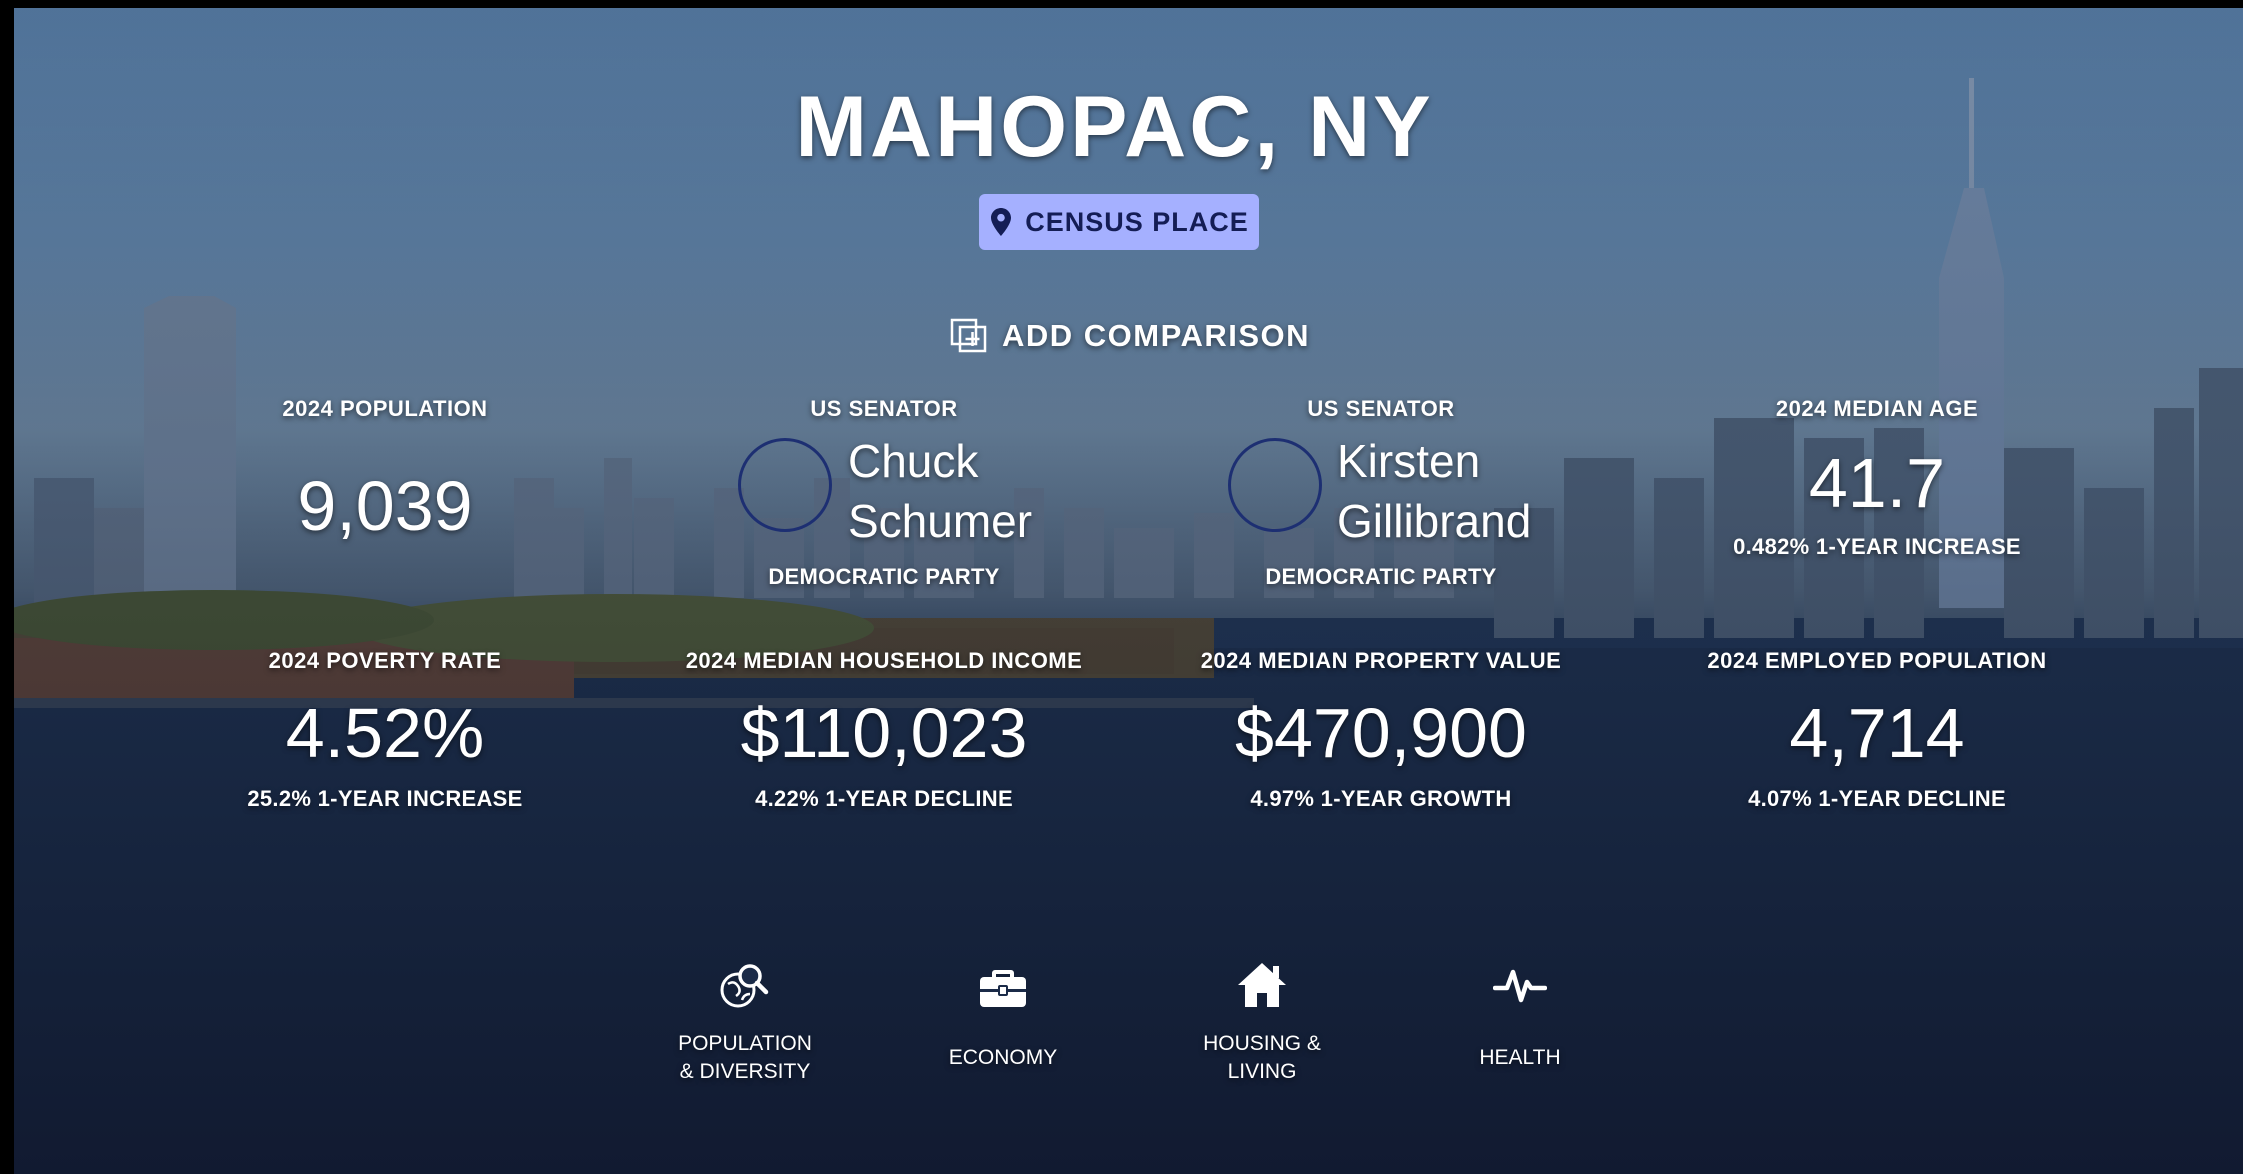  What do you see at coordinates (884, 408) in the screenshot?
I see `senator1-label: US SENATOR` at bounding box center [884, 408].